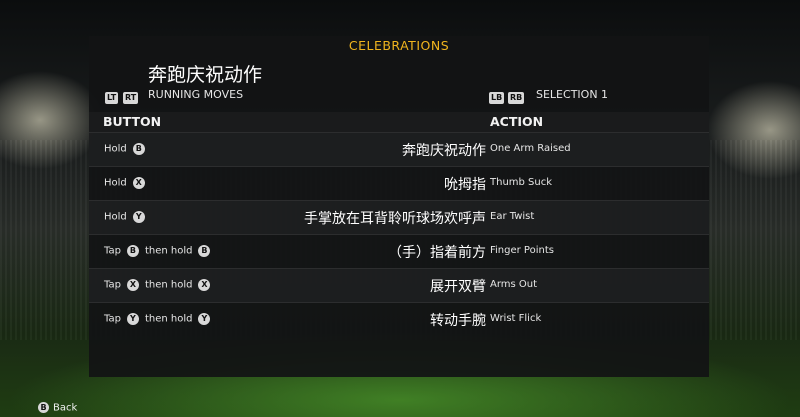  I want to click on chinese-caption: 奔跑庆祝动作, so click(444, 151).